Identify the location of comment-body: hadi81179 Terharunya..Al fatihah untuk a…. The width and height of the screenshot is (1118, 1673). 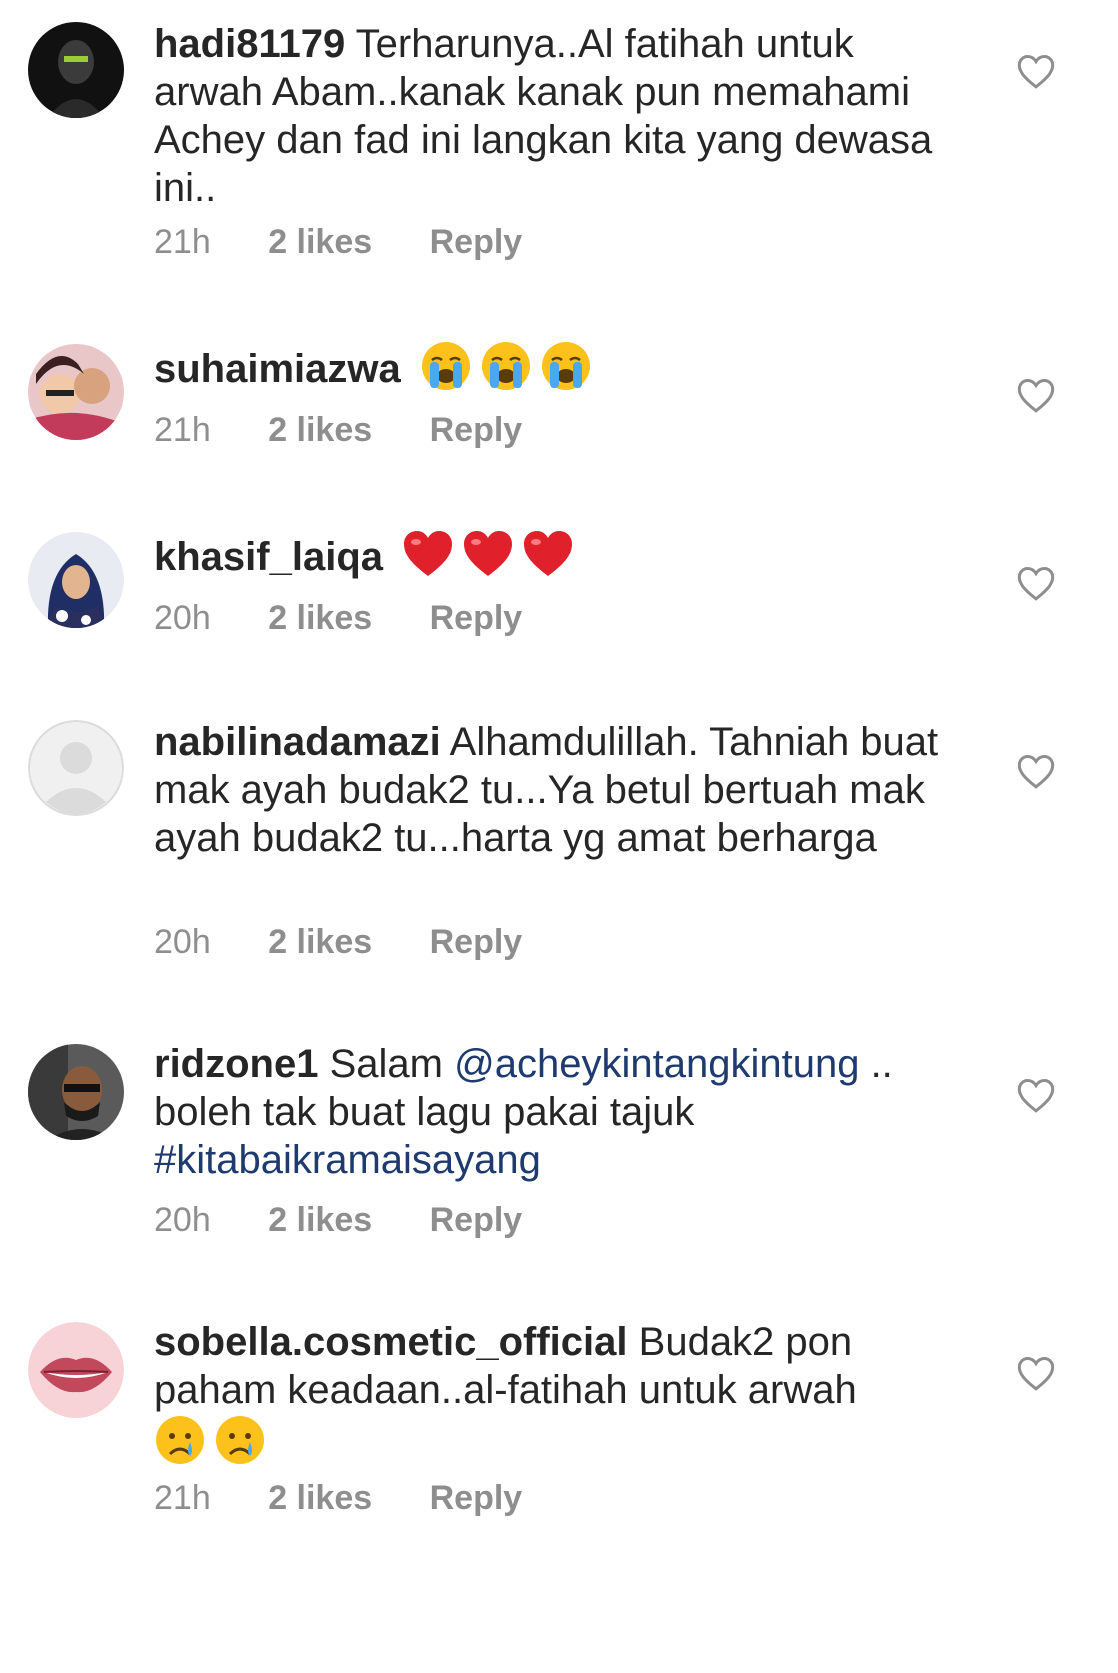
(554, 116).